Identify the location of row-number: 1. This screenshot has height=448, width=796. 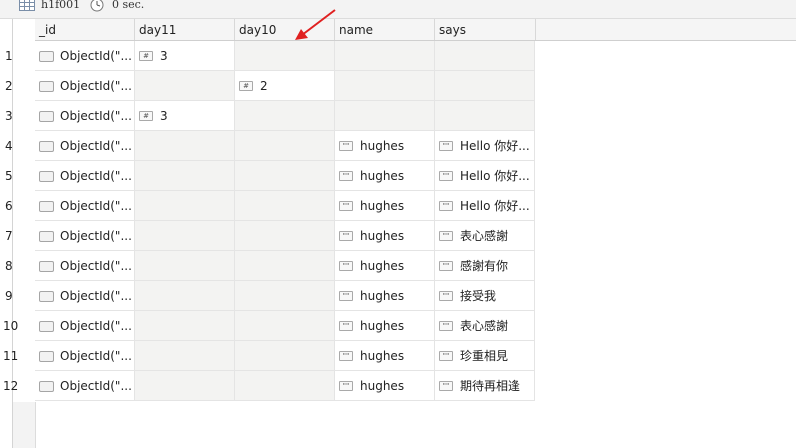
(17, 56).